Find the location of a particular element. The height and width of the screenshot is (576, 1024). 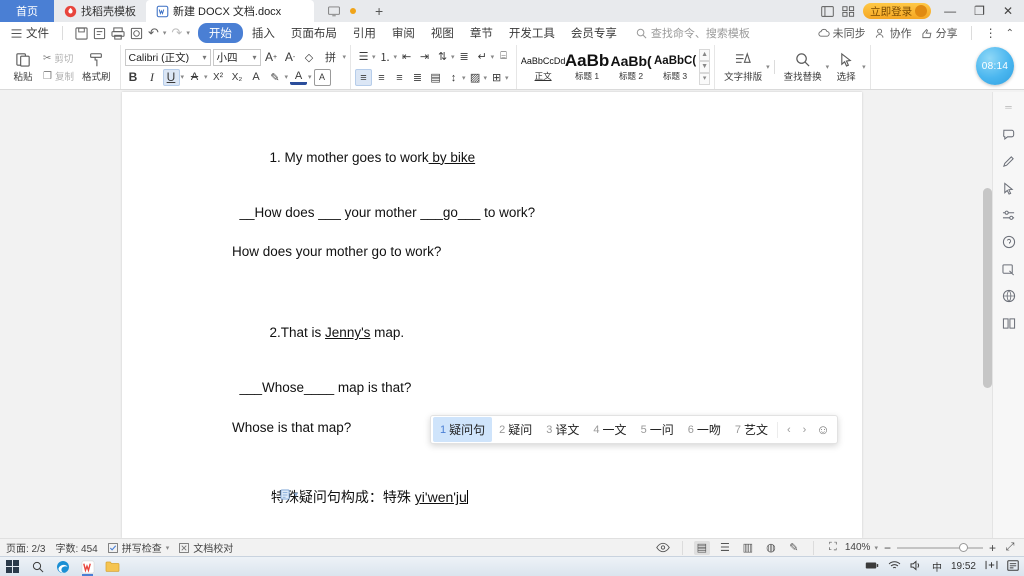

minimize-button: — is located at coordinates (950, 11).